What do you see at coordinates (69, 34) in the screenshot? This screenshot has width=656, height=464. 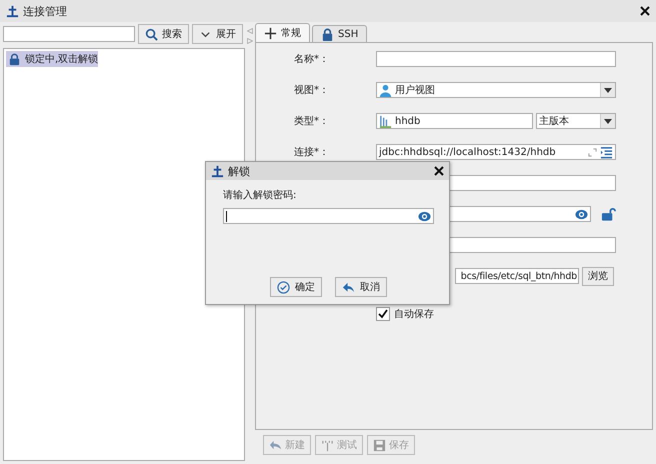 I see `search-field` at bounding box center [69, 34].